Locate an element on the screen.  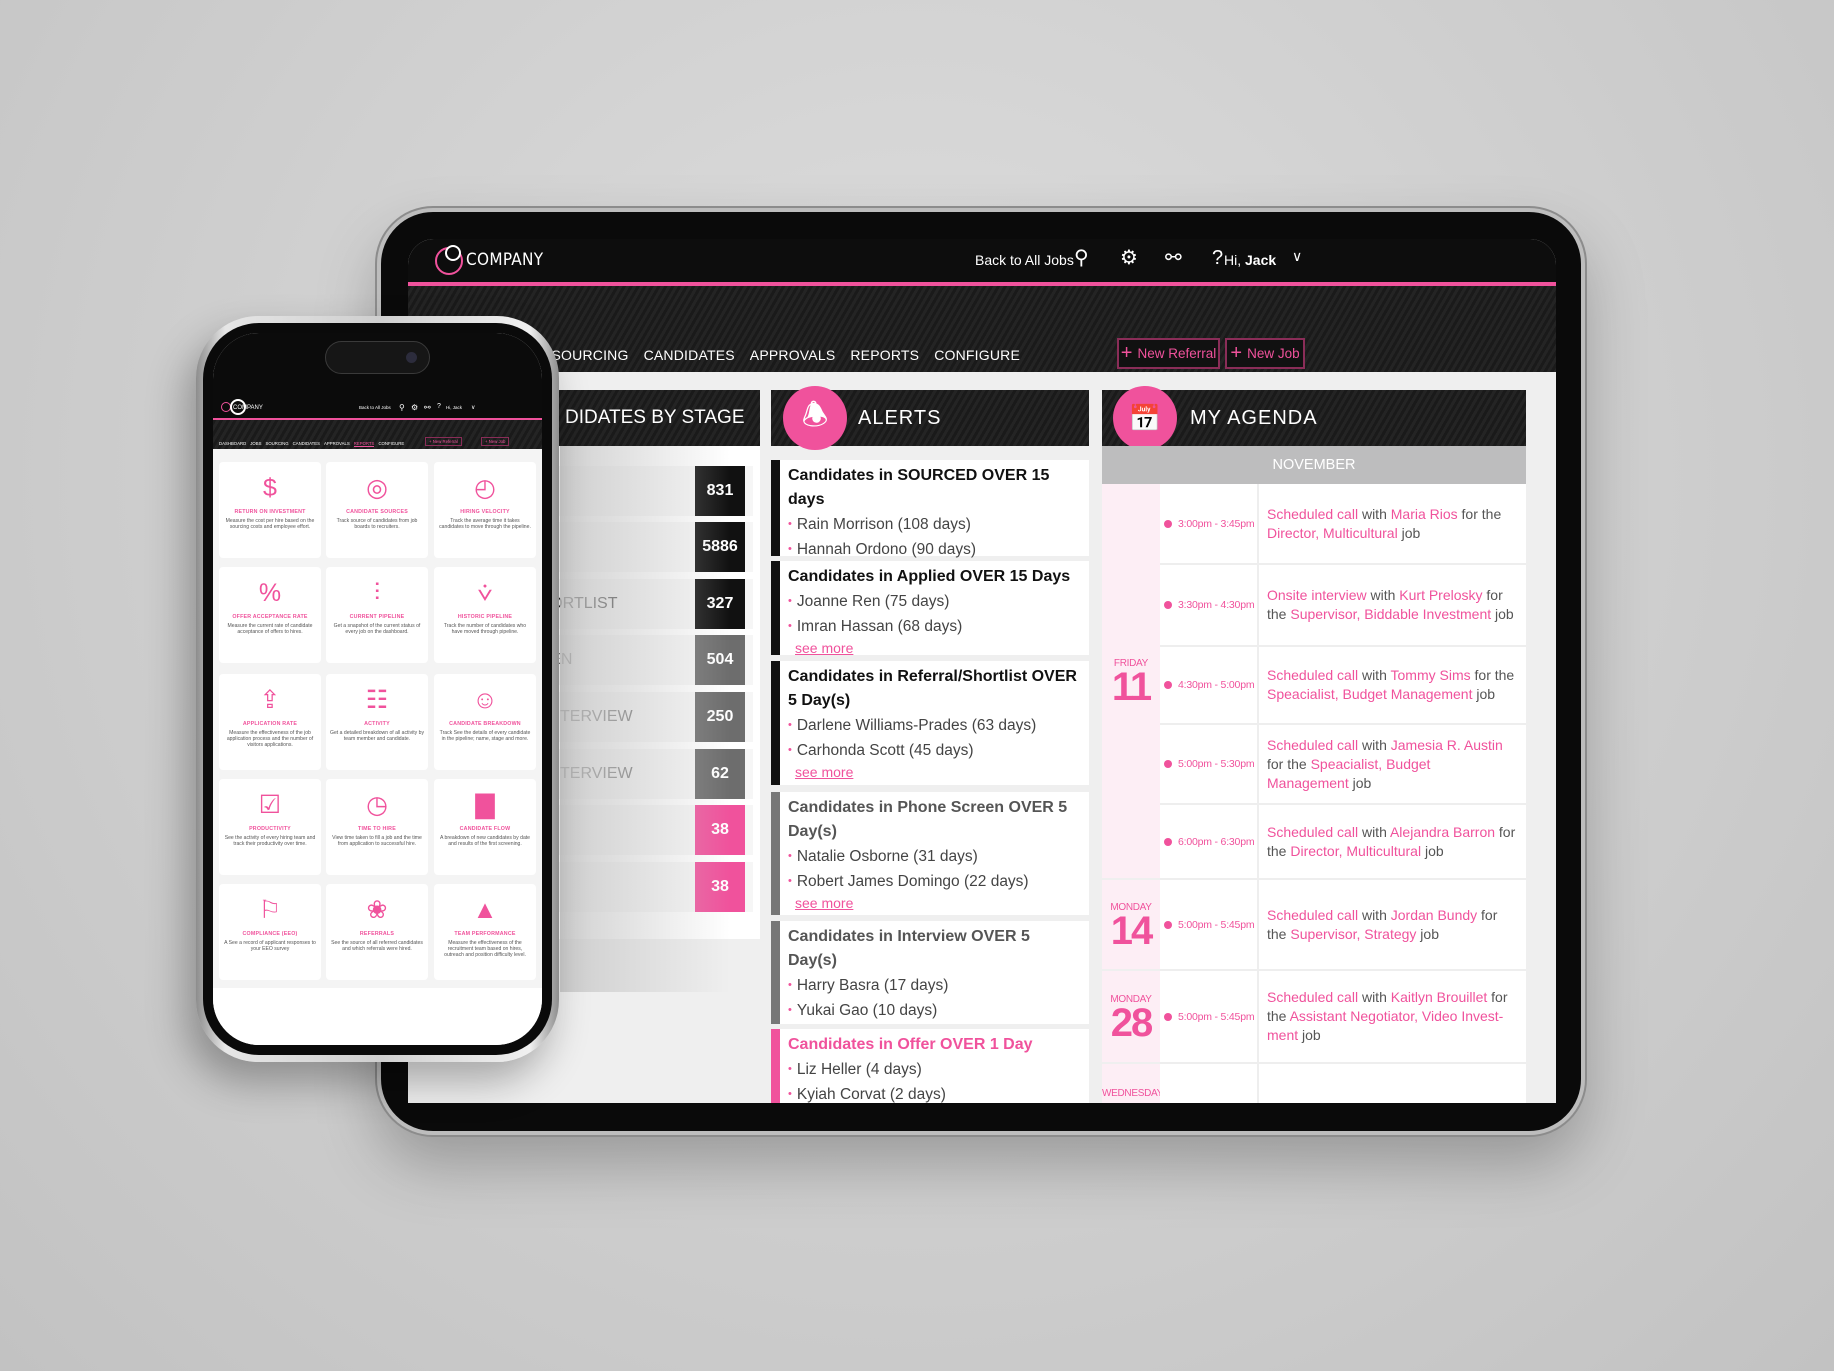
alert-items: Liz Heller (4 days)Kyiah Corvat (2 days) is located at coordinates (933, 1080).